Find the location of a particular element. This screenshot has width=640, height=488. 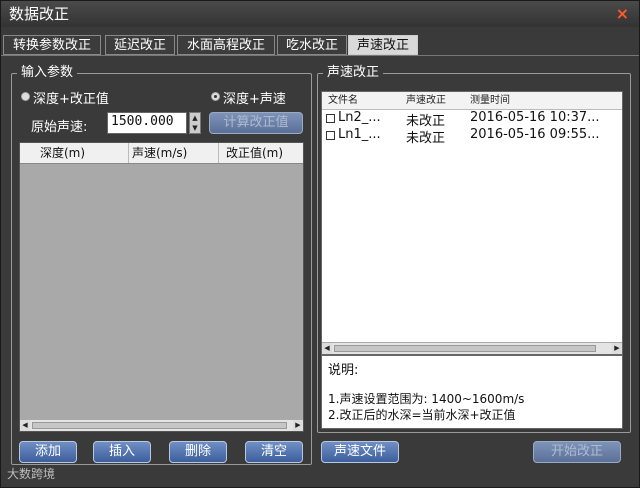

tab-transform-params: 转换参数改正 is located at coordinates (52, 45).